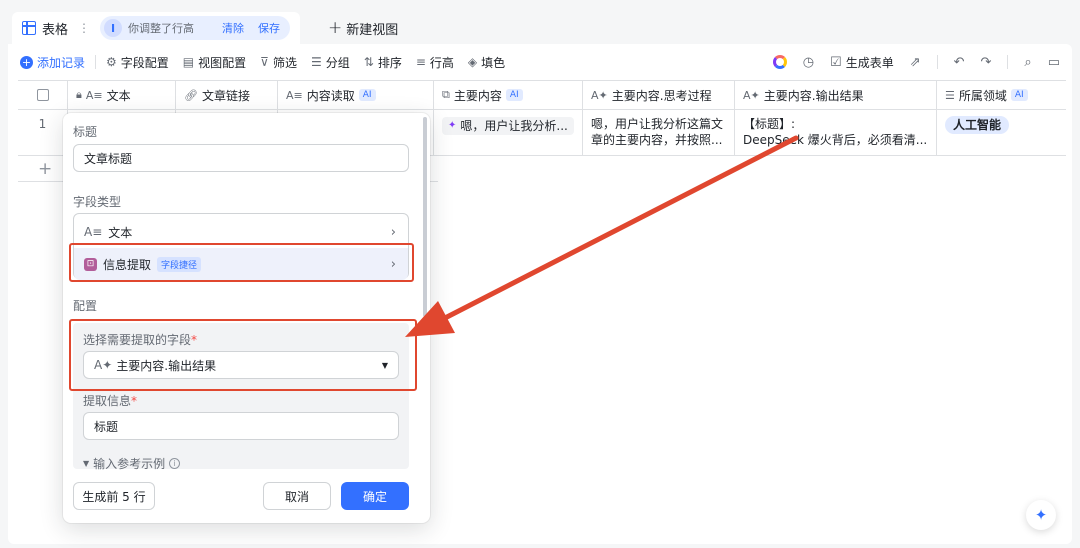 The height and width of the screenshot is (548, 1080). I want to click on notice-text: 你调整了行高, so click(161, 28).